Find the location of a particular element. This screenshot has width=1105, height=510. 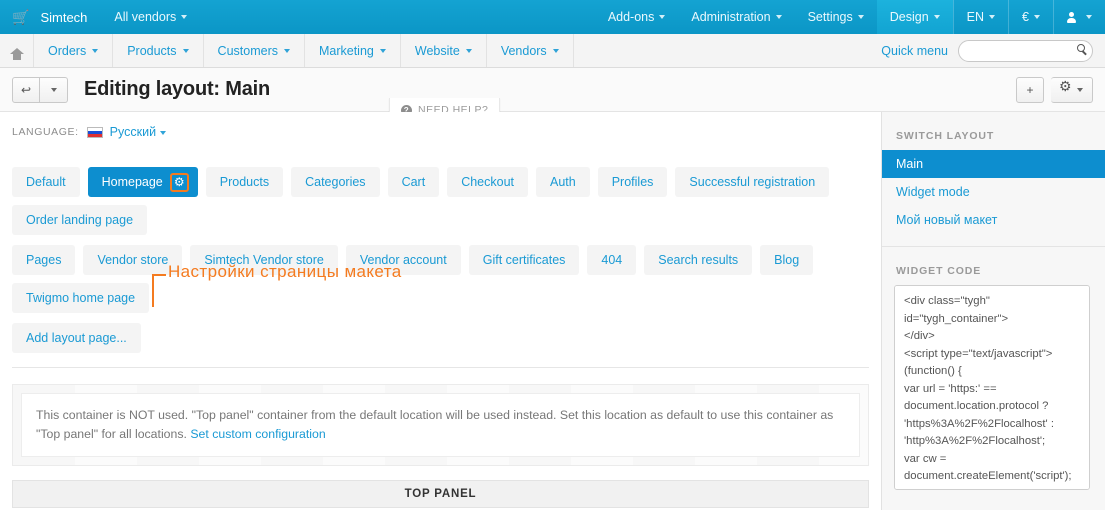

nav-item-products-label: Products is located at coordinates (152, 50).